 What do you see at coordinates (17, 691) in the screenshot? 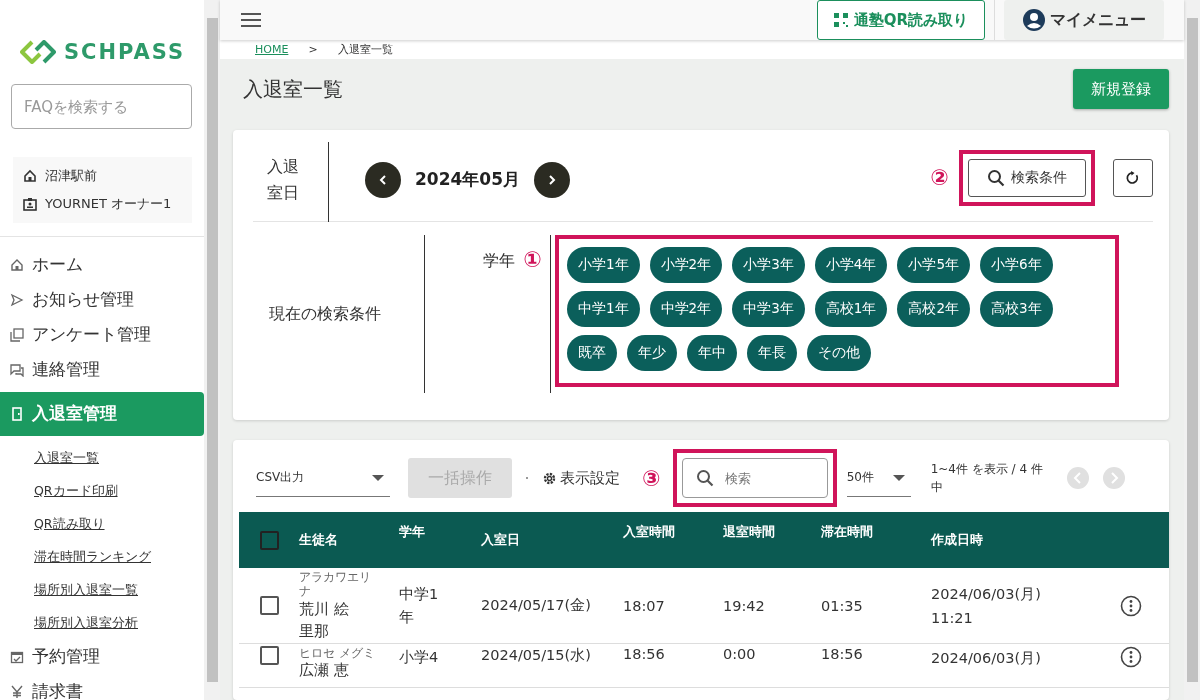
I see `yen-icon` at bounding box center [17, 691].